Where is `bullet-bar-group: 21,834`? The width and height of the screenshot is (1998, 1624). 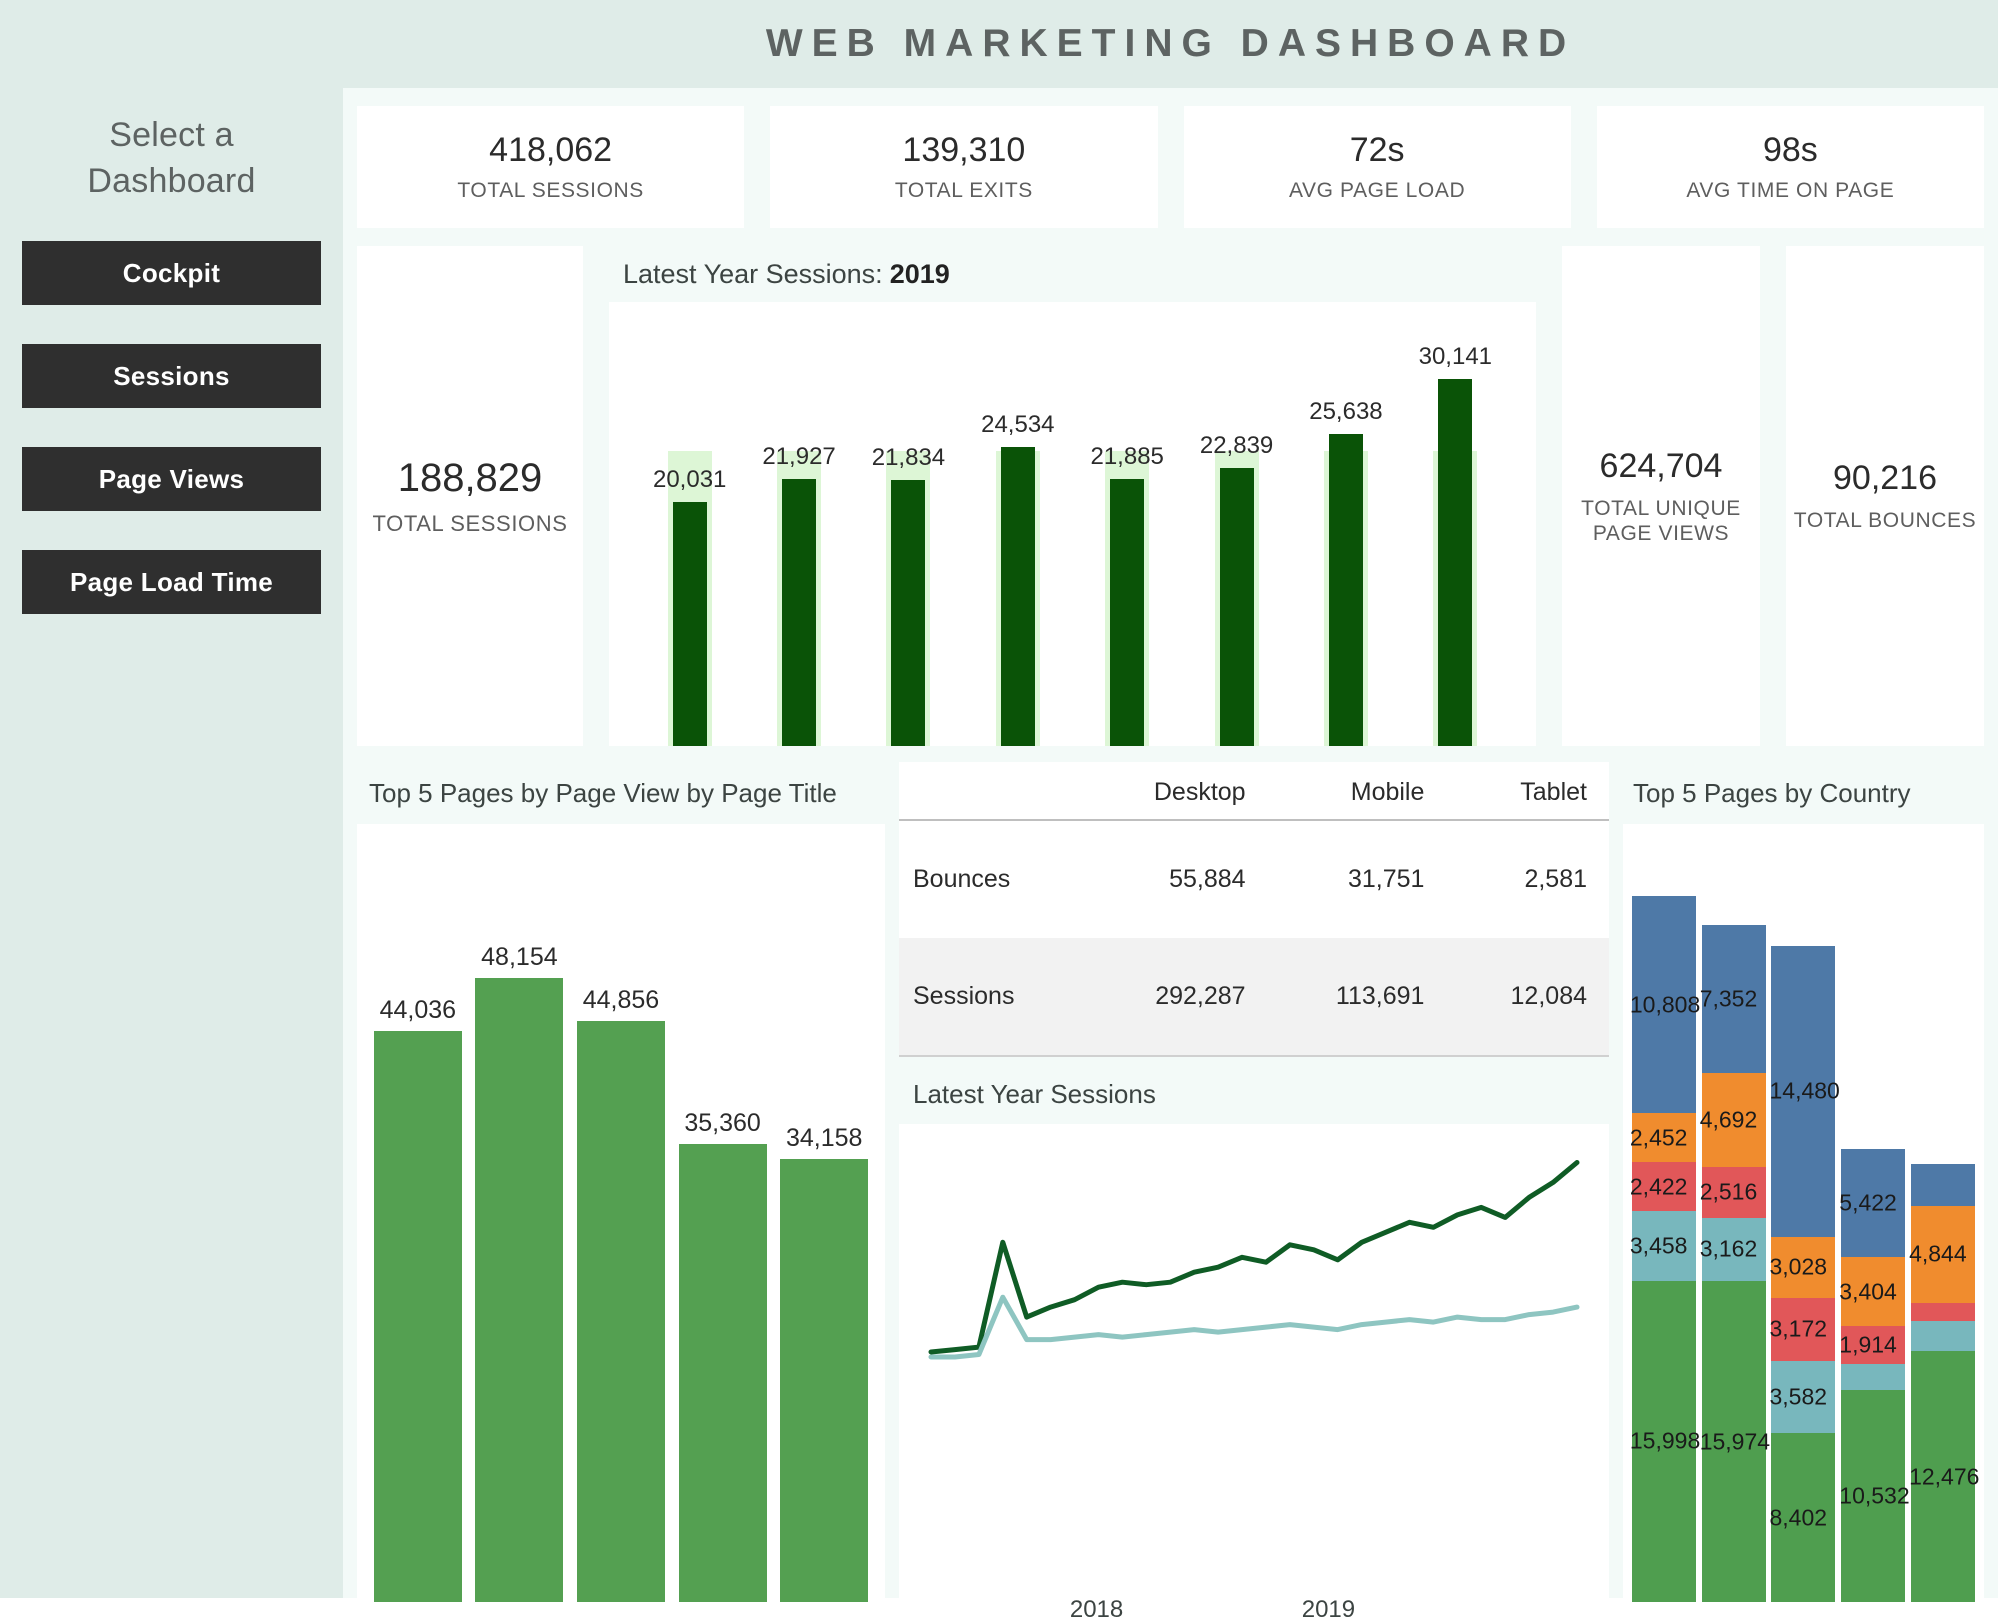
bullet-bar-group: 21,834 is located at coordinates (908, 524).